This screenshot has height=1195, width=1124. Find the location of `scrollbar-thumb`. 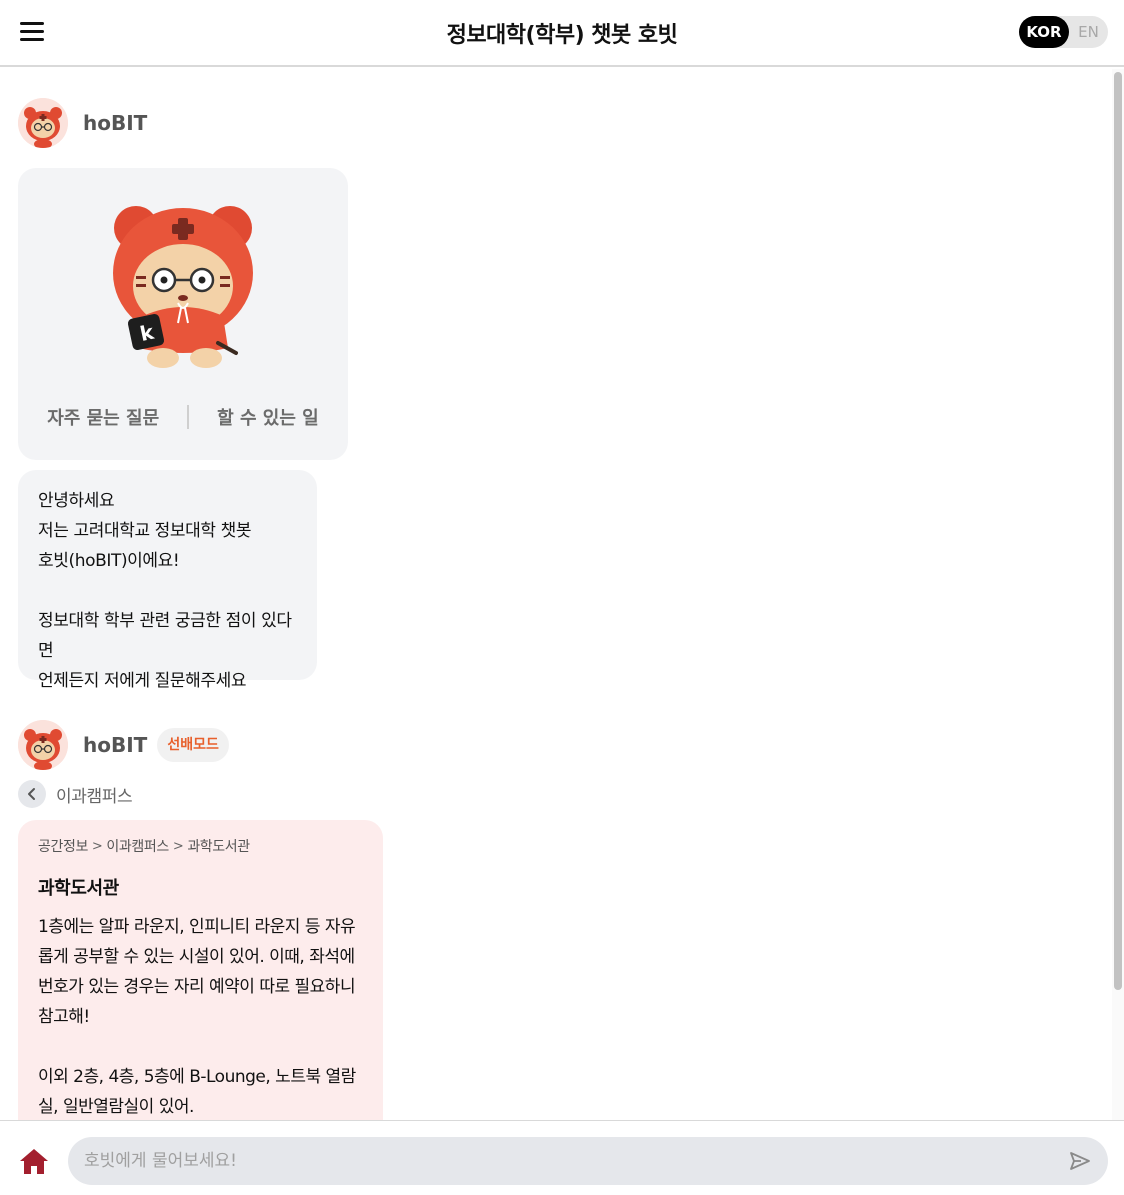

scrollbar-thumb is located at coordinates (1118, 531).